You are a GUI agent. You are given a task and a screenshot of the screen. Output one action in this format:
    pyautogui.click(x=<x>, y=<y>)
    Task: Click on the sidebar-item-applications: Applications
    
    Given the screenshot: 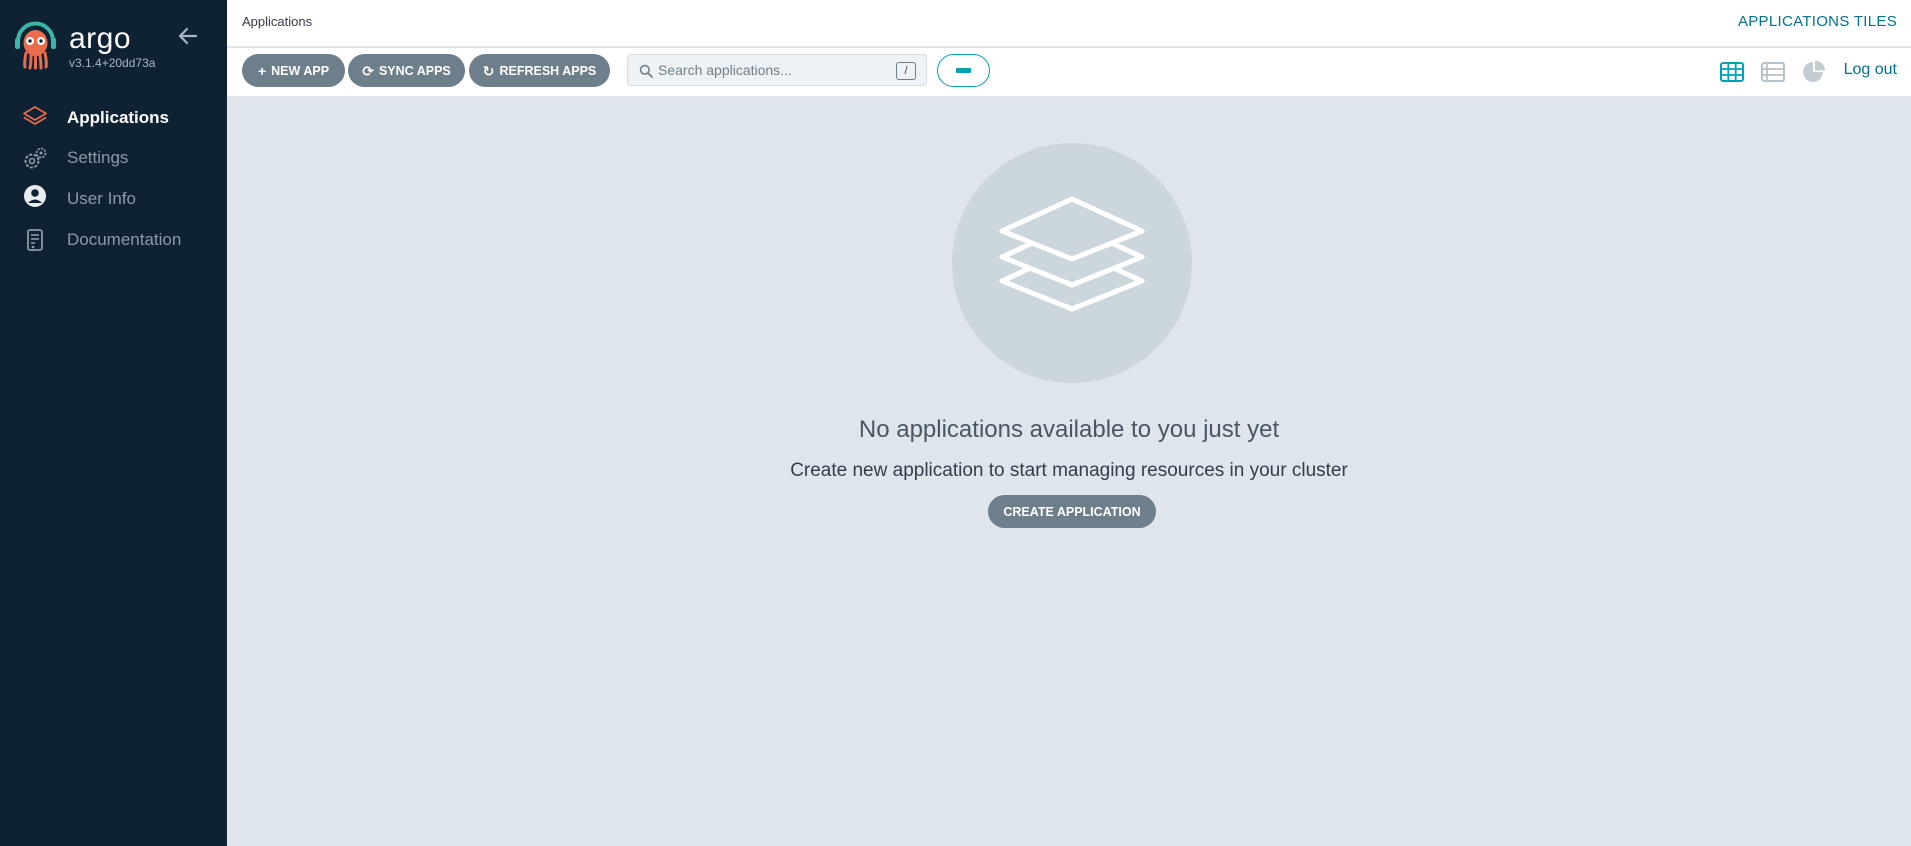 What is the action you would take?
    pyautogui.click(x=113, y=118)
    